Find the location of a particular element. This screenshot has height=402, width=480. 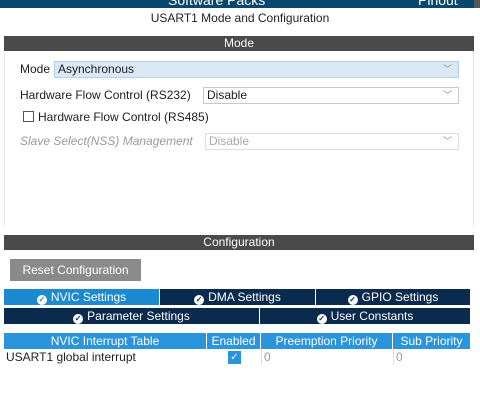

tab-pinout: Pinout is located at coordinates (438, 4).